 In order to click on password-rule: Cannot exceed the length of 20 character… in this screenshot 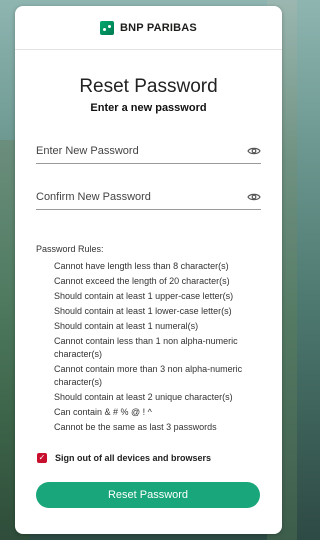, I will do `click(142, 281)`.